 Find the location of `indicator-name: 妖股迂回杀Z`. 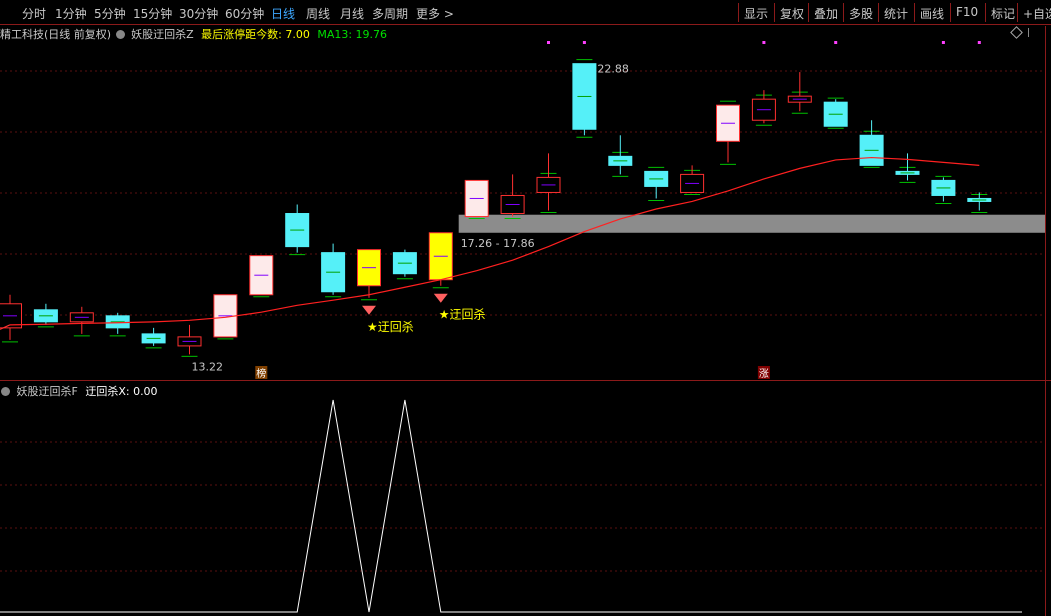

indicator-name: 妖股迂回杀Z is located at coordinates (162, 34).